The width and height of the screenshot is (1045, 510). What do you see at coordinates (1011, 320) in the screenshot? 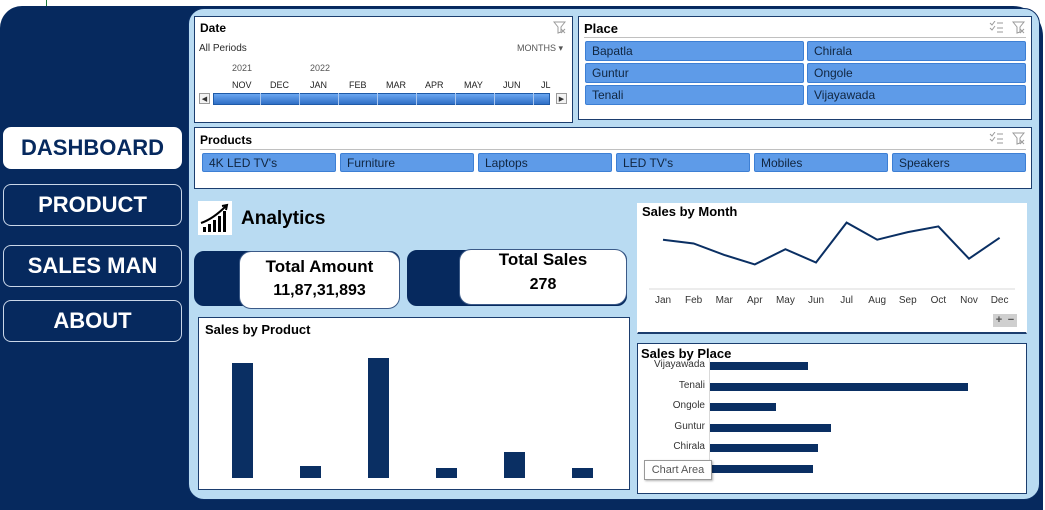
I see `collapse-icon: −` at bounding box center [1011, 320].